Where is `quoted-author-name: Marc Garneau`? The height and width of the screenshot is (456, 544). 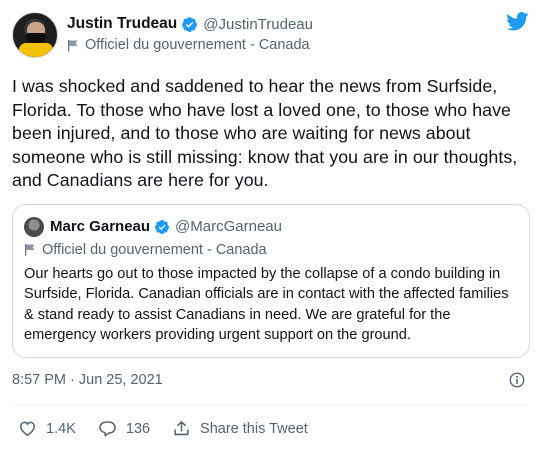
quoted-author-name: Marc Garneau is located at coordinates (100, 226).